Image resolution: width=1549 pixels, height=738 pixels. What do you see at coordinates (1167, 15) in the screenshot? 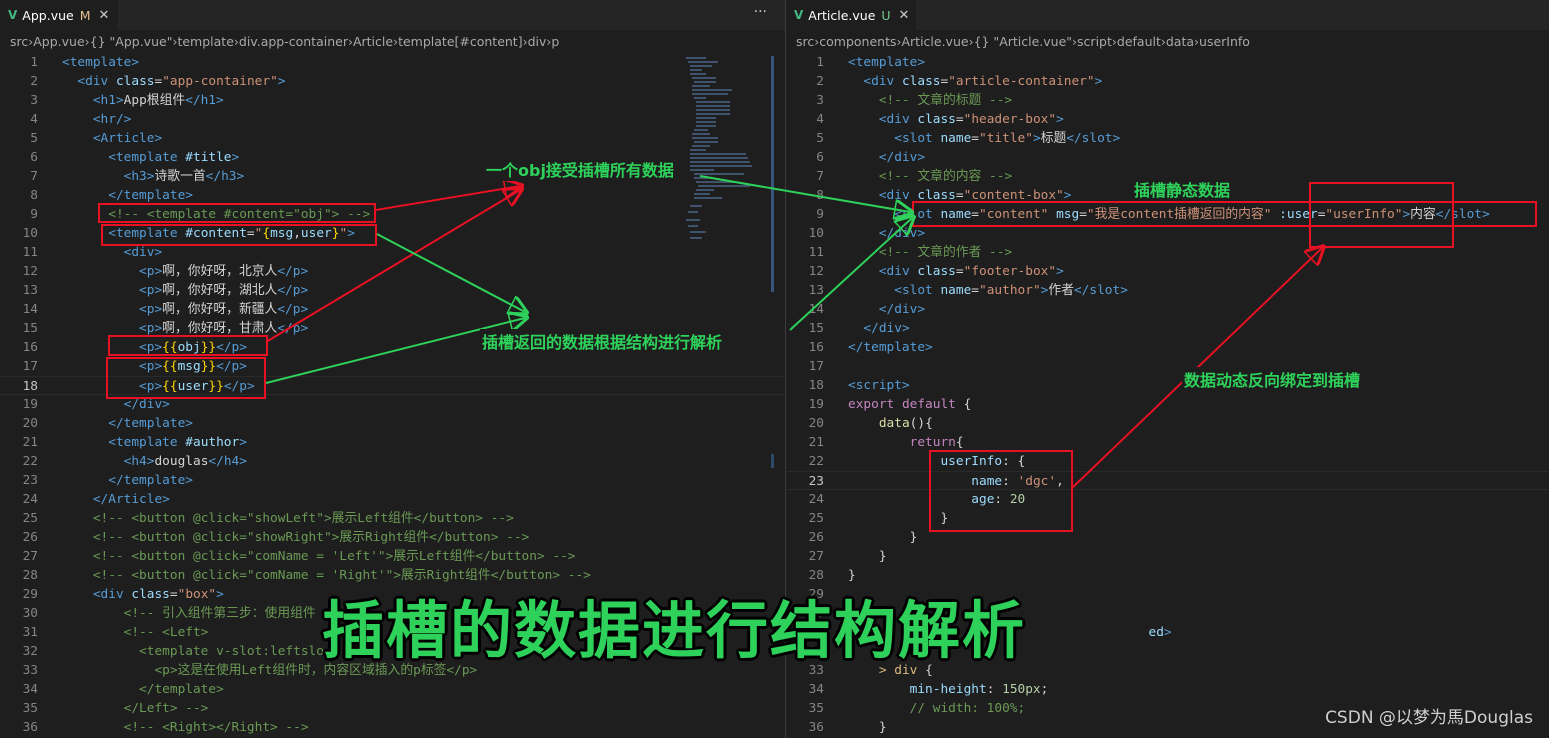
I see `right-tab-bar: V Article.vue U ✕` at bounding box center [1167, 15].